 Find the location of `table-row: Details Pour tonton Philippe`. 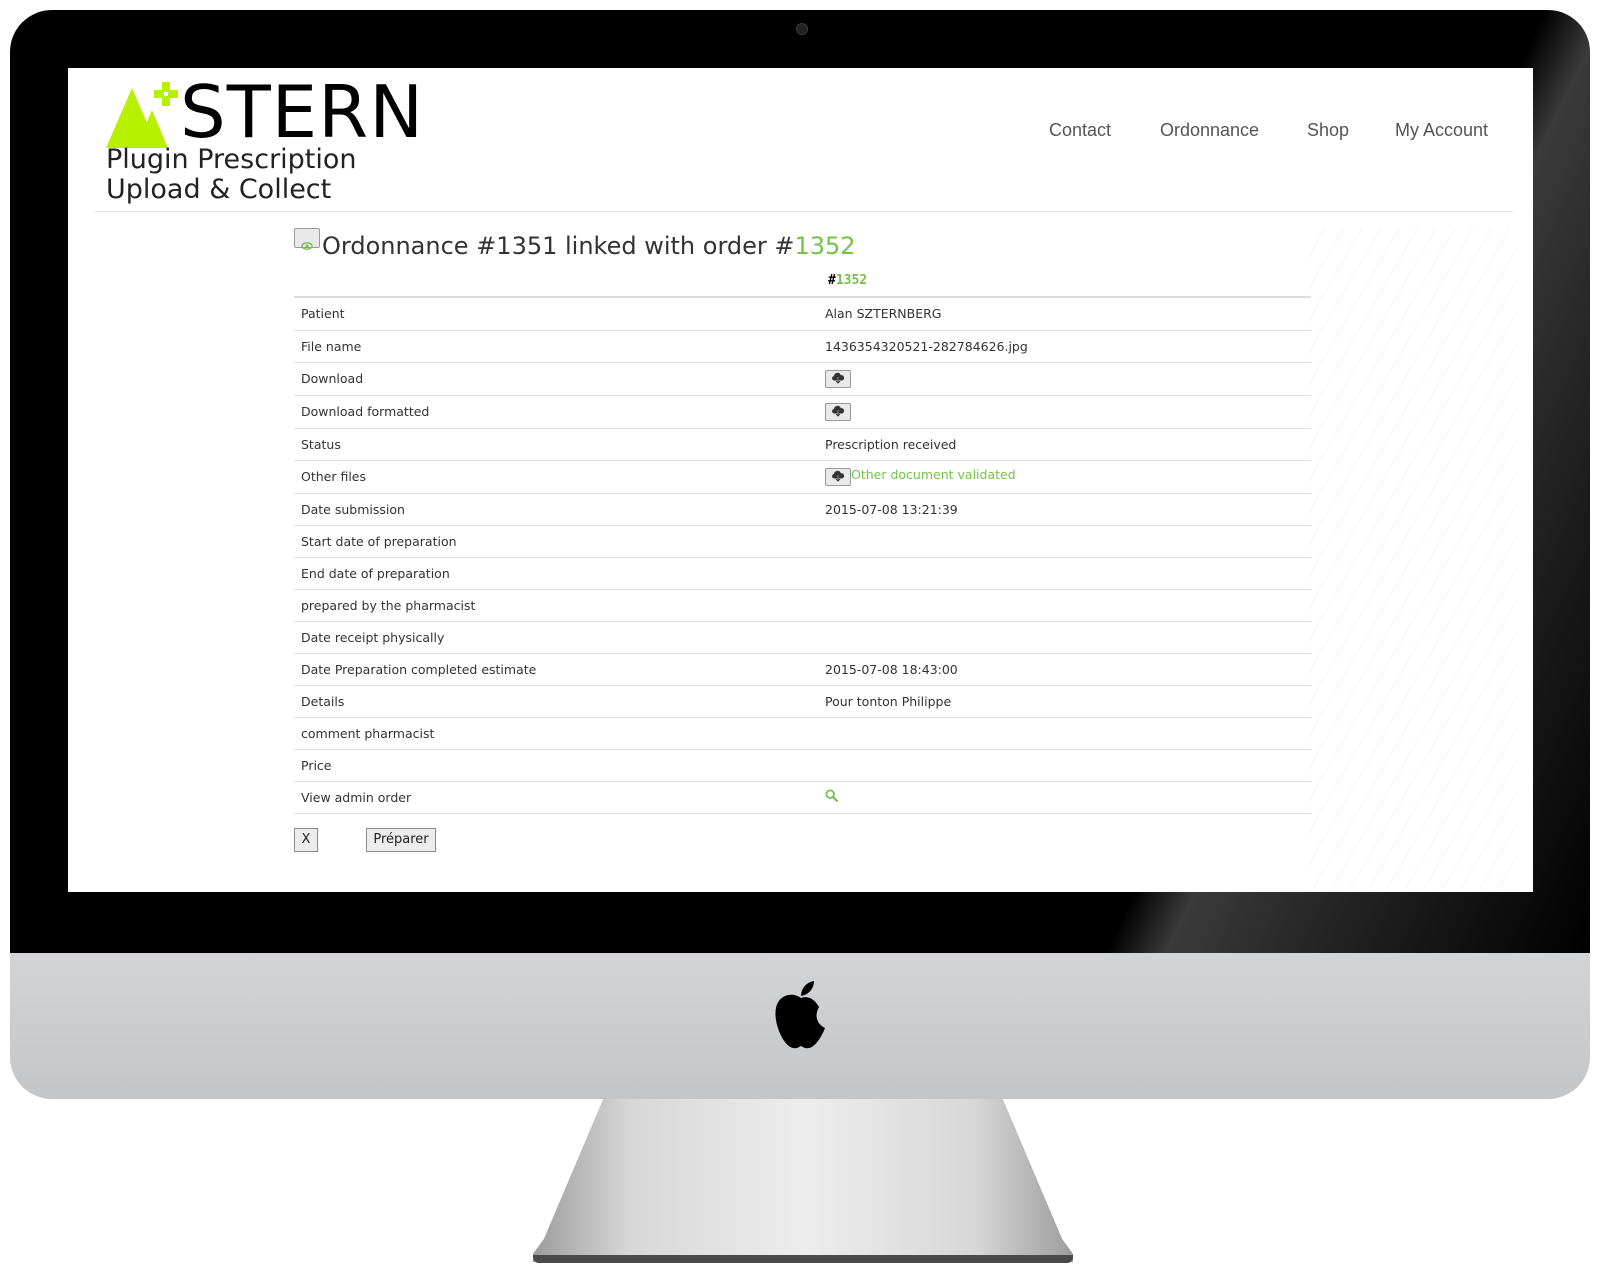

table-row: Details Pour tonton Philippe is located at coordinates (802, 701).